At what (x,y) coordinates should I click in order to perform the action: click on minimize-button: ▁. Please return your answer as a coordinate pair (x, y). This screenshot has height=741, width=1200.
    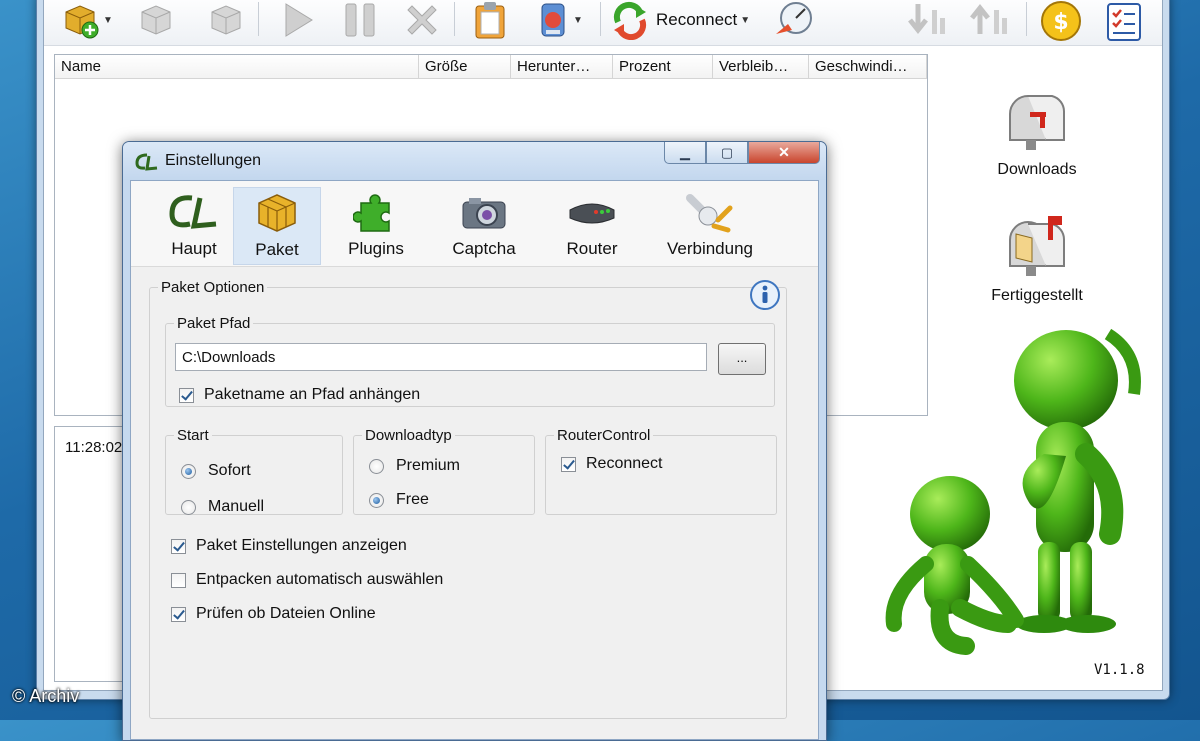
    Looking at the image, I should click on (685, 153).